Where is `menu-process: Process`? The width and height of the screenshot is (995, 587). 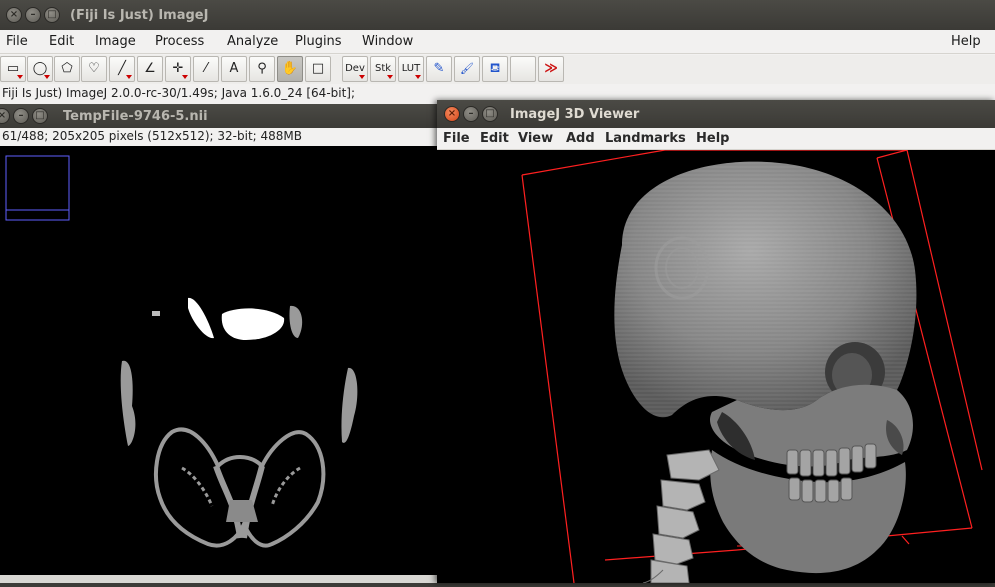 menu-process: Process is located at coordinates (179, 41).